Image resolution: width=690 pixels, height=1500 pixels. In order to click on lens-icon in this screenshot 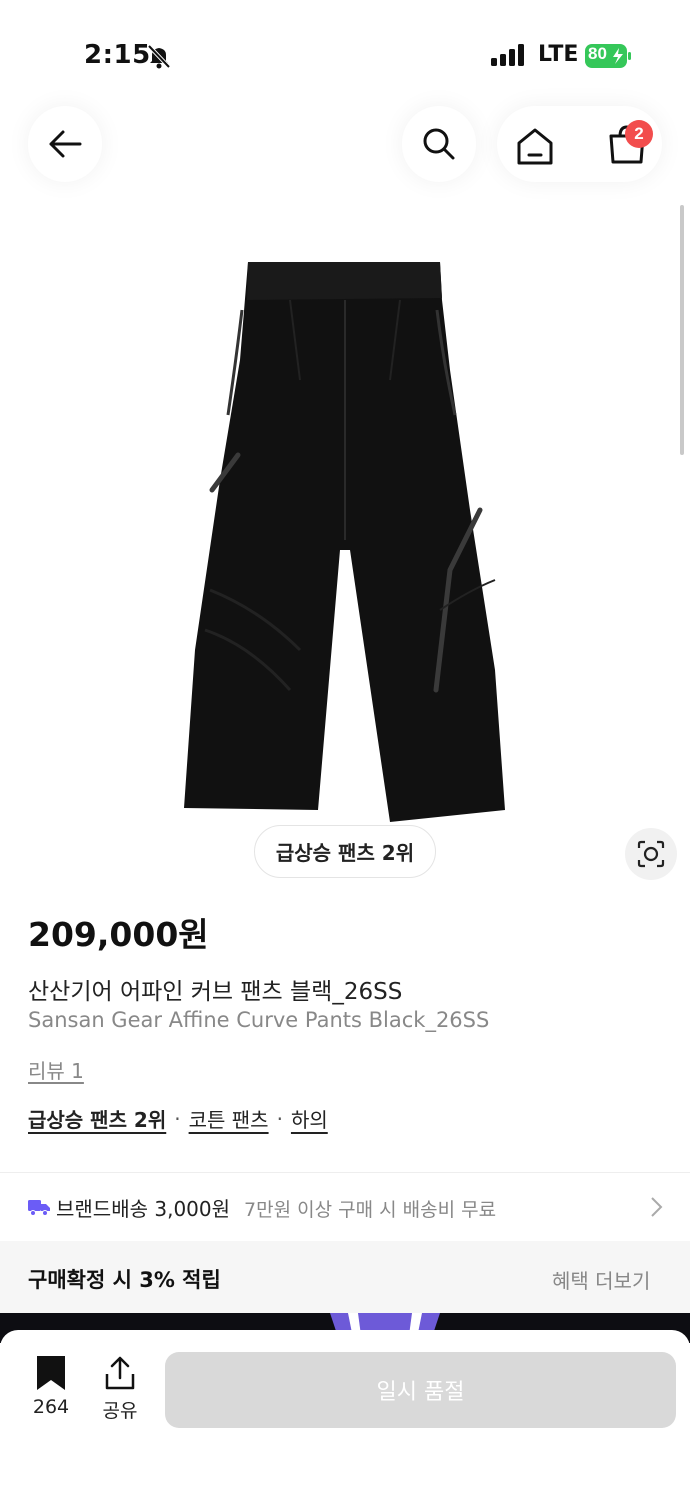, I will do `click(651, 854)`.